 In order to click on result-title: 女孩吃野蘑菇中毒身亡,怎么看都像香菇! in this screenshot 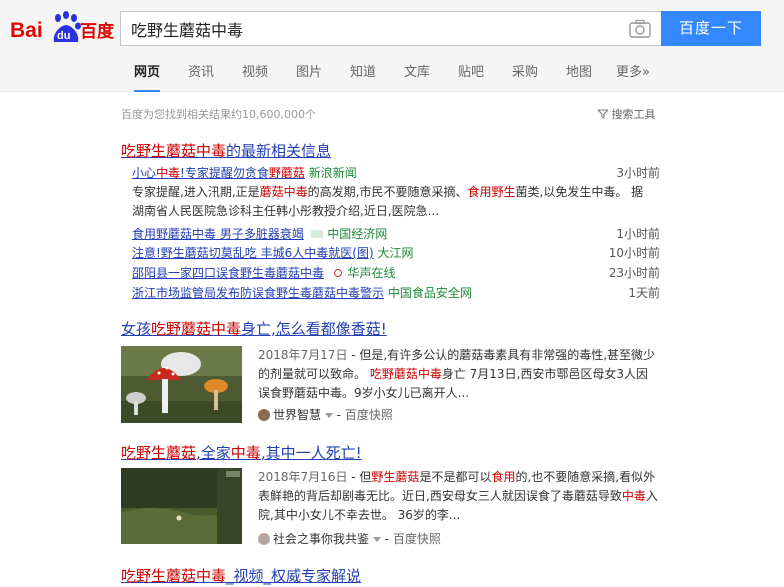, I will do `click(254, 328)`.